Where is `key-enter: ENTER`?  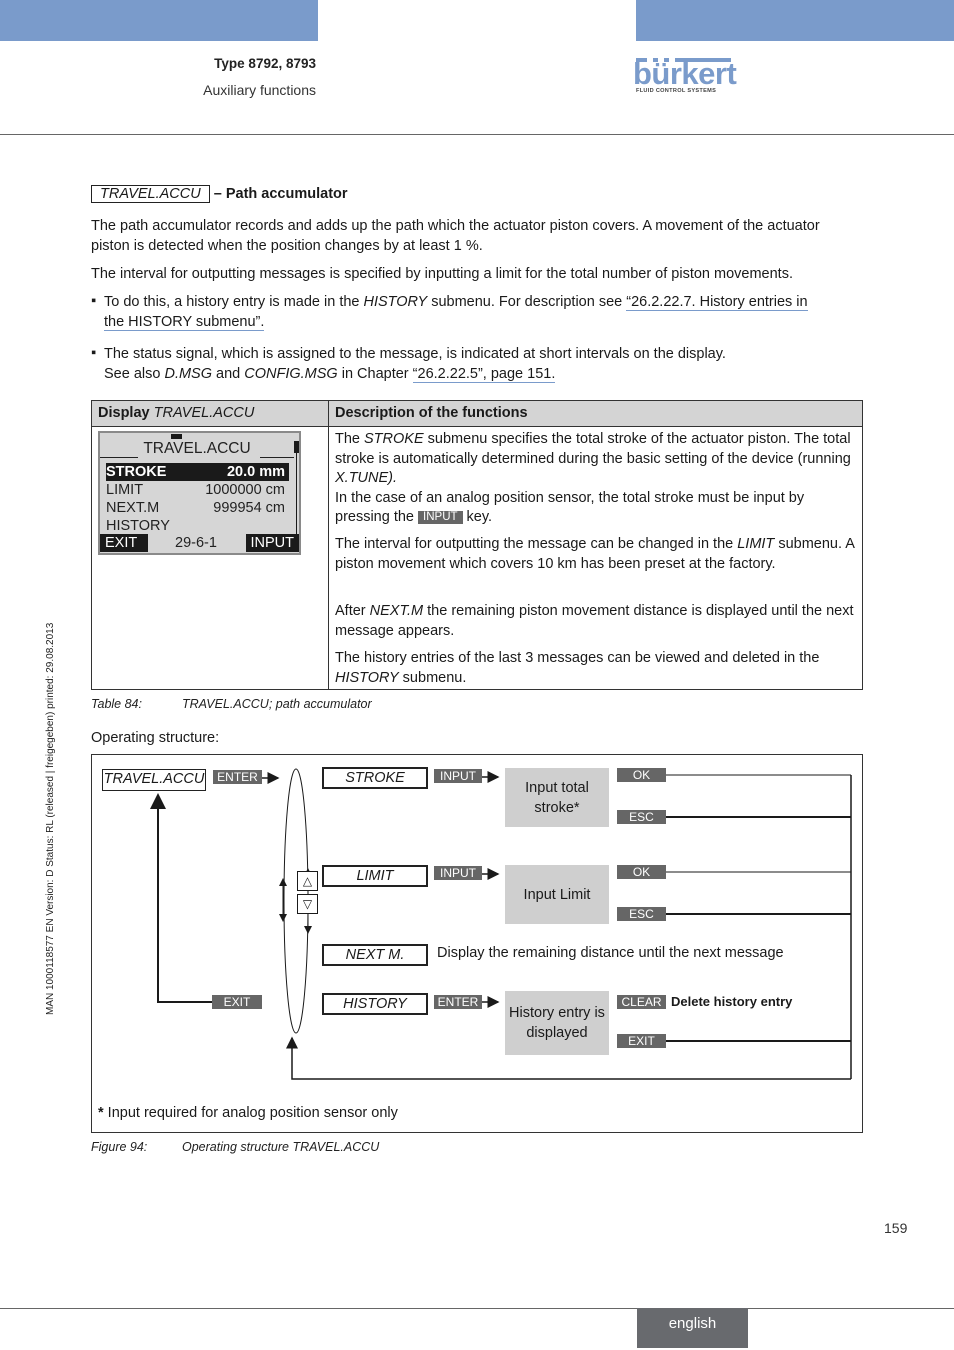 key-enter: ENTER is located at coordinates (458, 1002).